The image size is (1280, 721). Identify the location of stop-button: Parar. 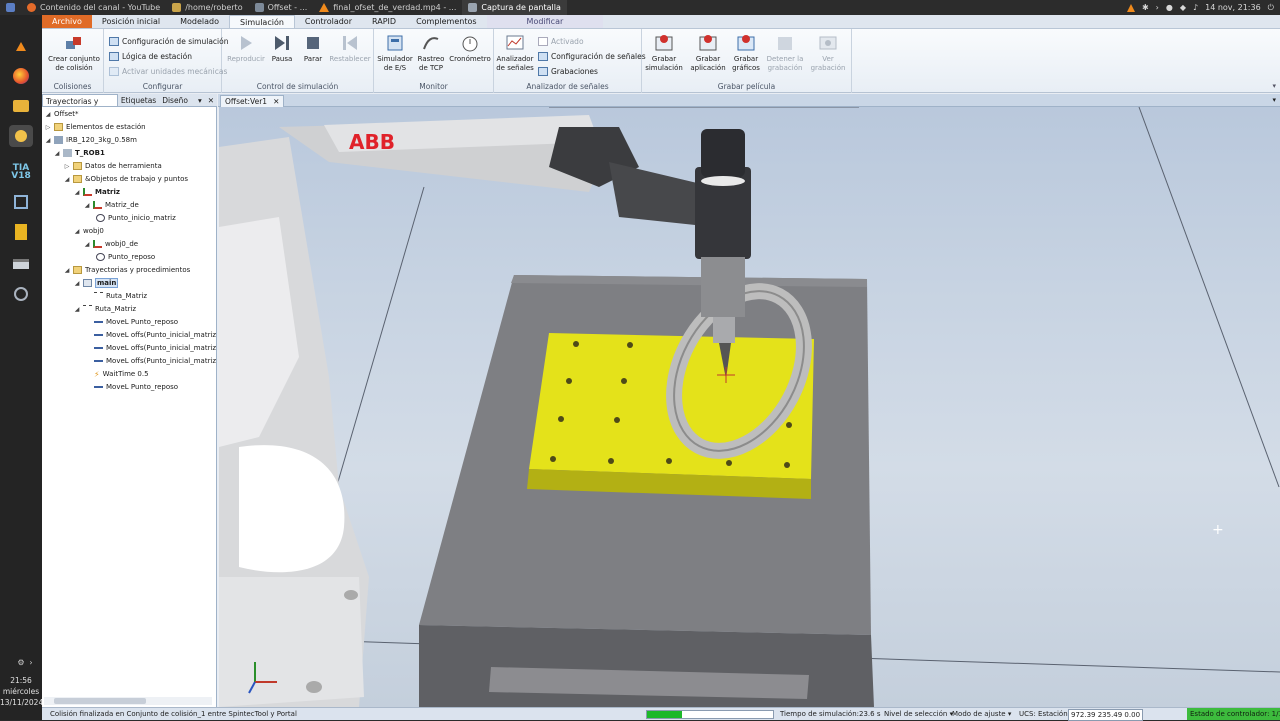
(313, 48).